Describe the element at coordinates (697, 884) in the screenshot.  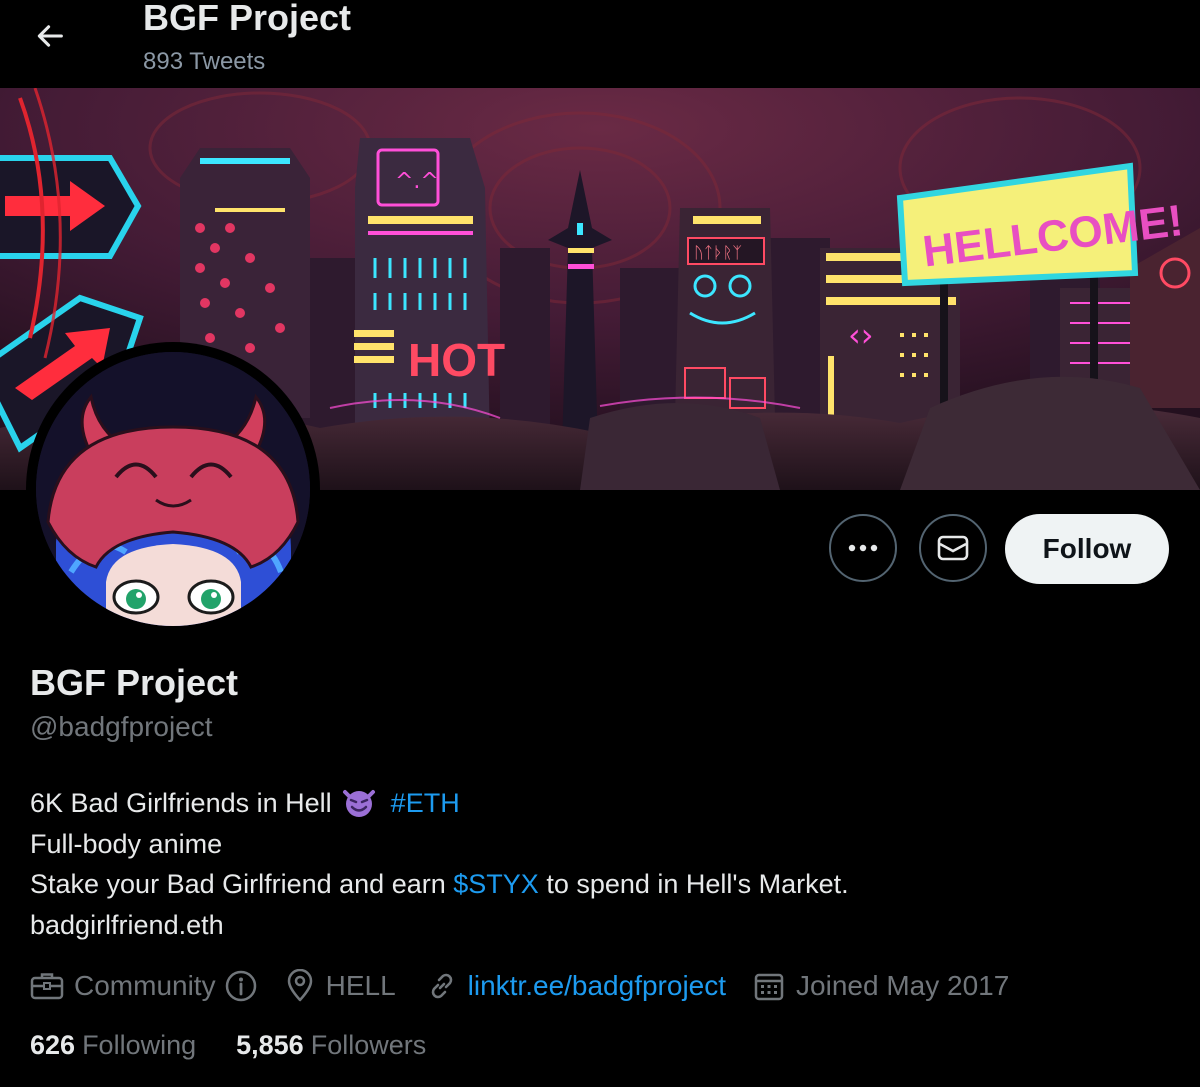
I see `bio-line3-after: to spend in Hell's Market.` at that location.